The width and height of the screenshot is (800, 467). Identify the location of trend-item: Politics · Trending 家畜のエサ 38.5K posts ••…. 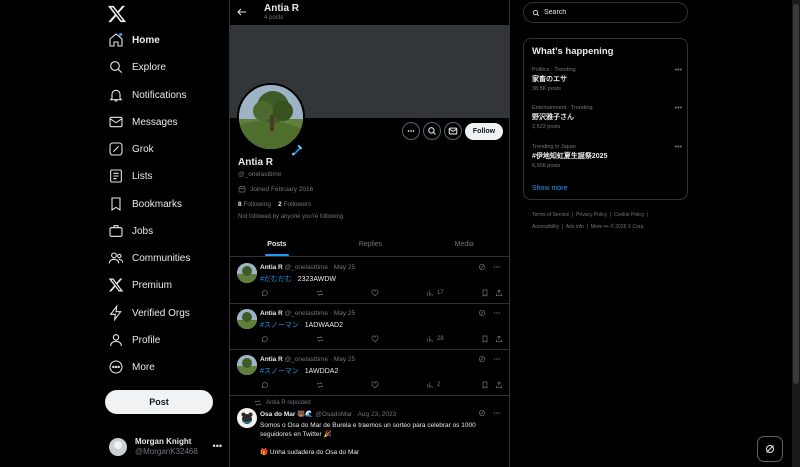
(607, 82).